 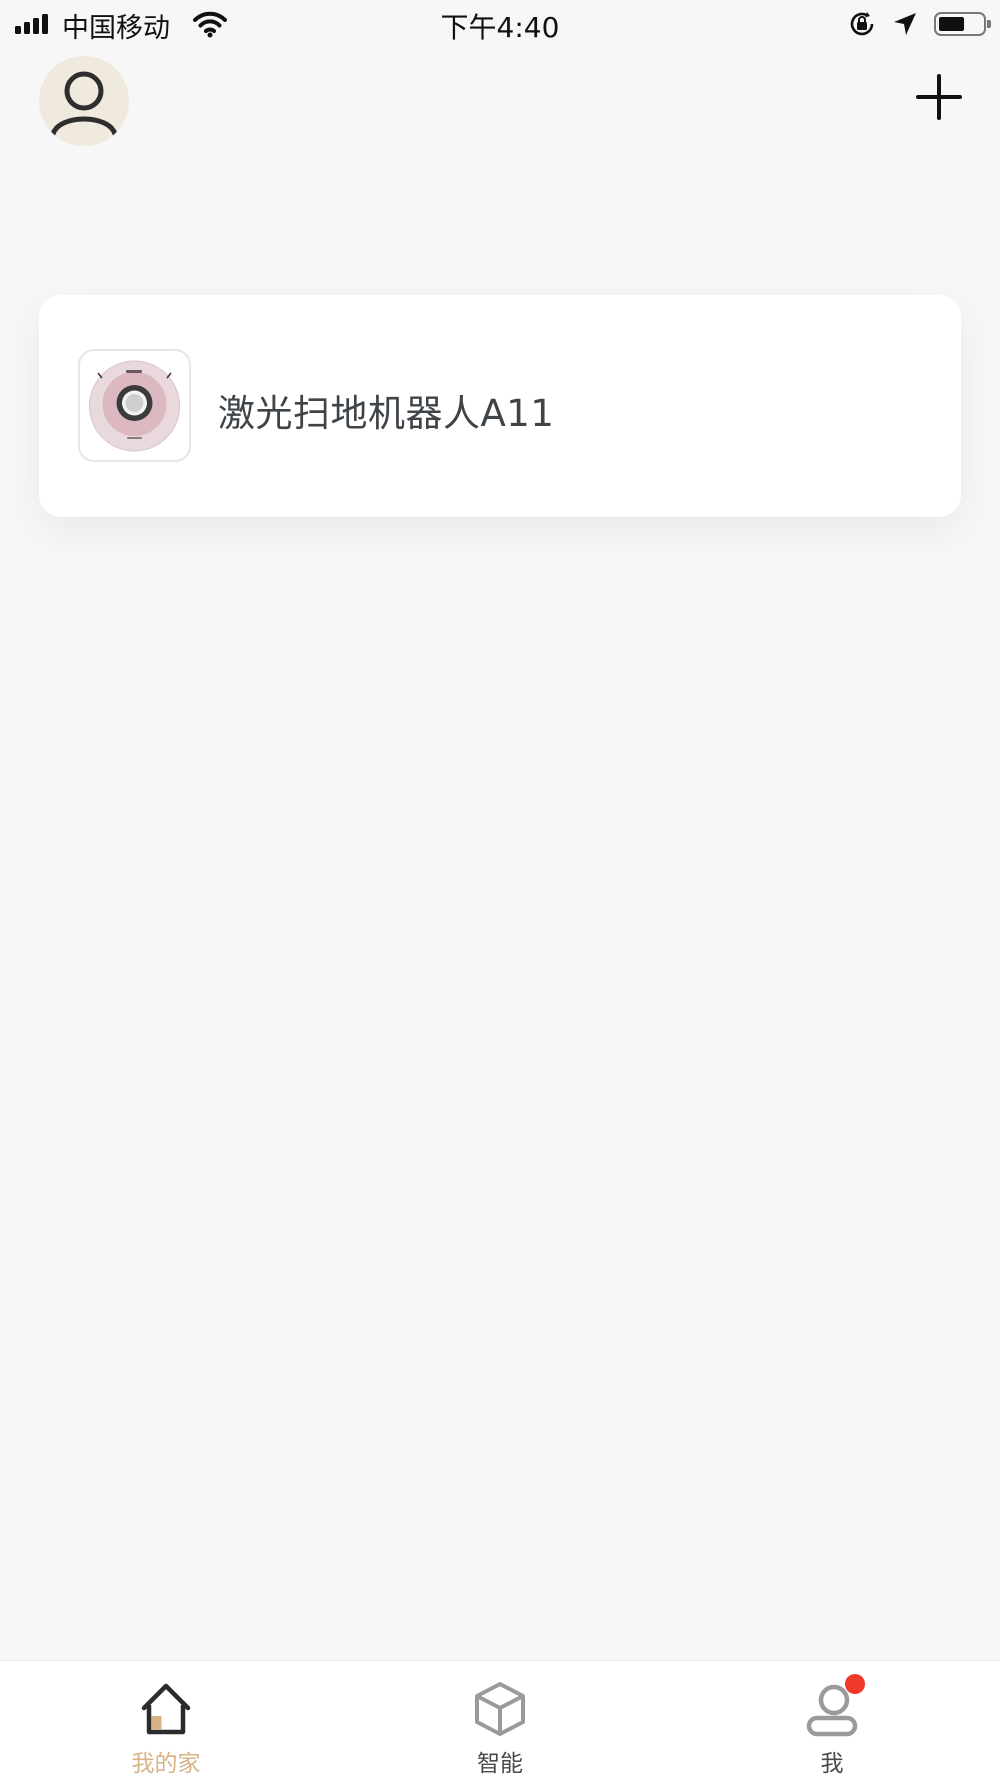 I want to click on cube-icon, so click(x=500, y=1709).